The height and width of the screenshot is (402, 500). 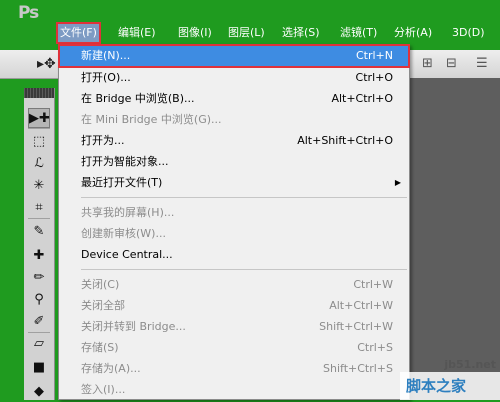 I want to click on file-menu-item: 打开(O)... Ctrl+O, so click(x=234, y=78).